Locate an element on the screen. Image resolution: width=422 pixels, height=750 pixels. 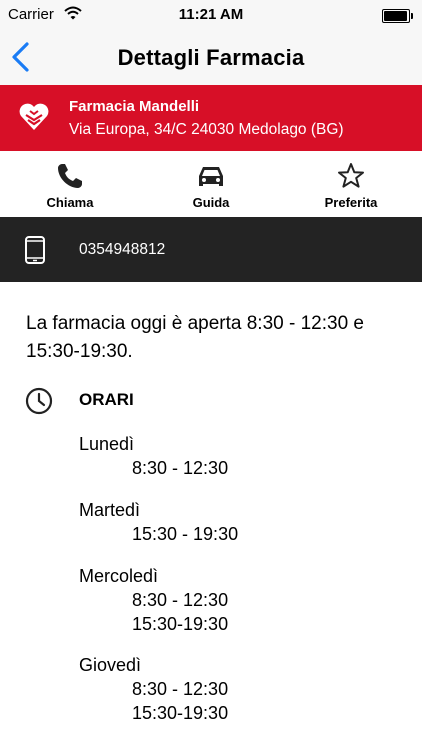
mobile-phone-icon is located at coordinates (35, 250).